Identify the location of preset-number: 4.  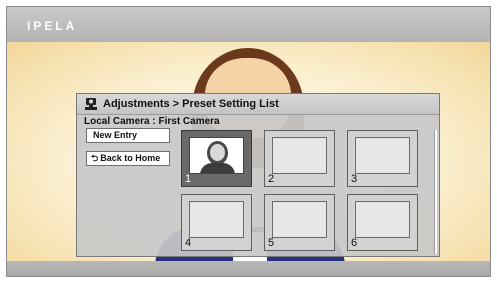
(188, 243).